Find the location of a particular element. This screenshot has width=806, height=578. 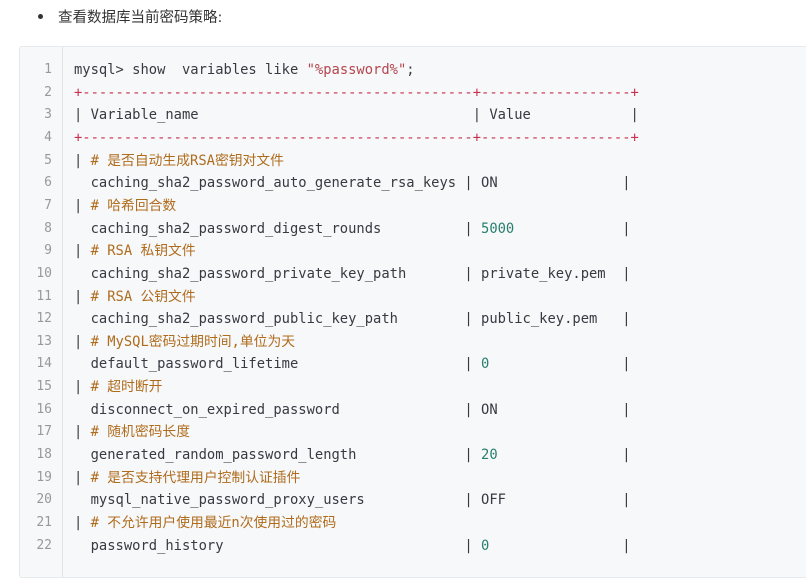

code-text: default_password_lifetime | 0 | is located at coordinates (352, 364).